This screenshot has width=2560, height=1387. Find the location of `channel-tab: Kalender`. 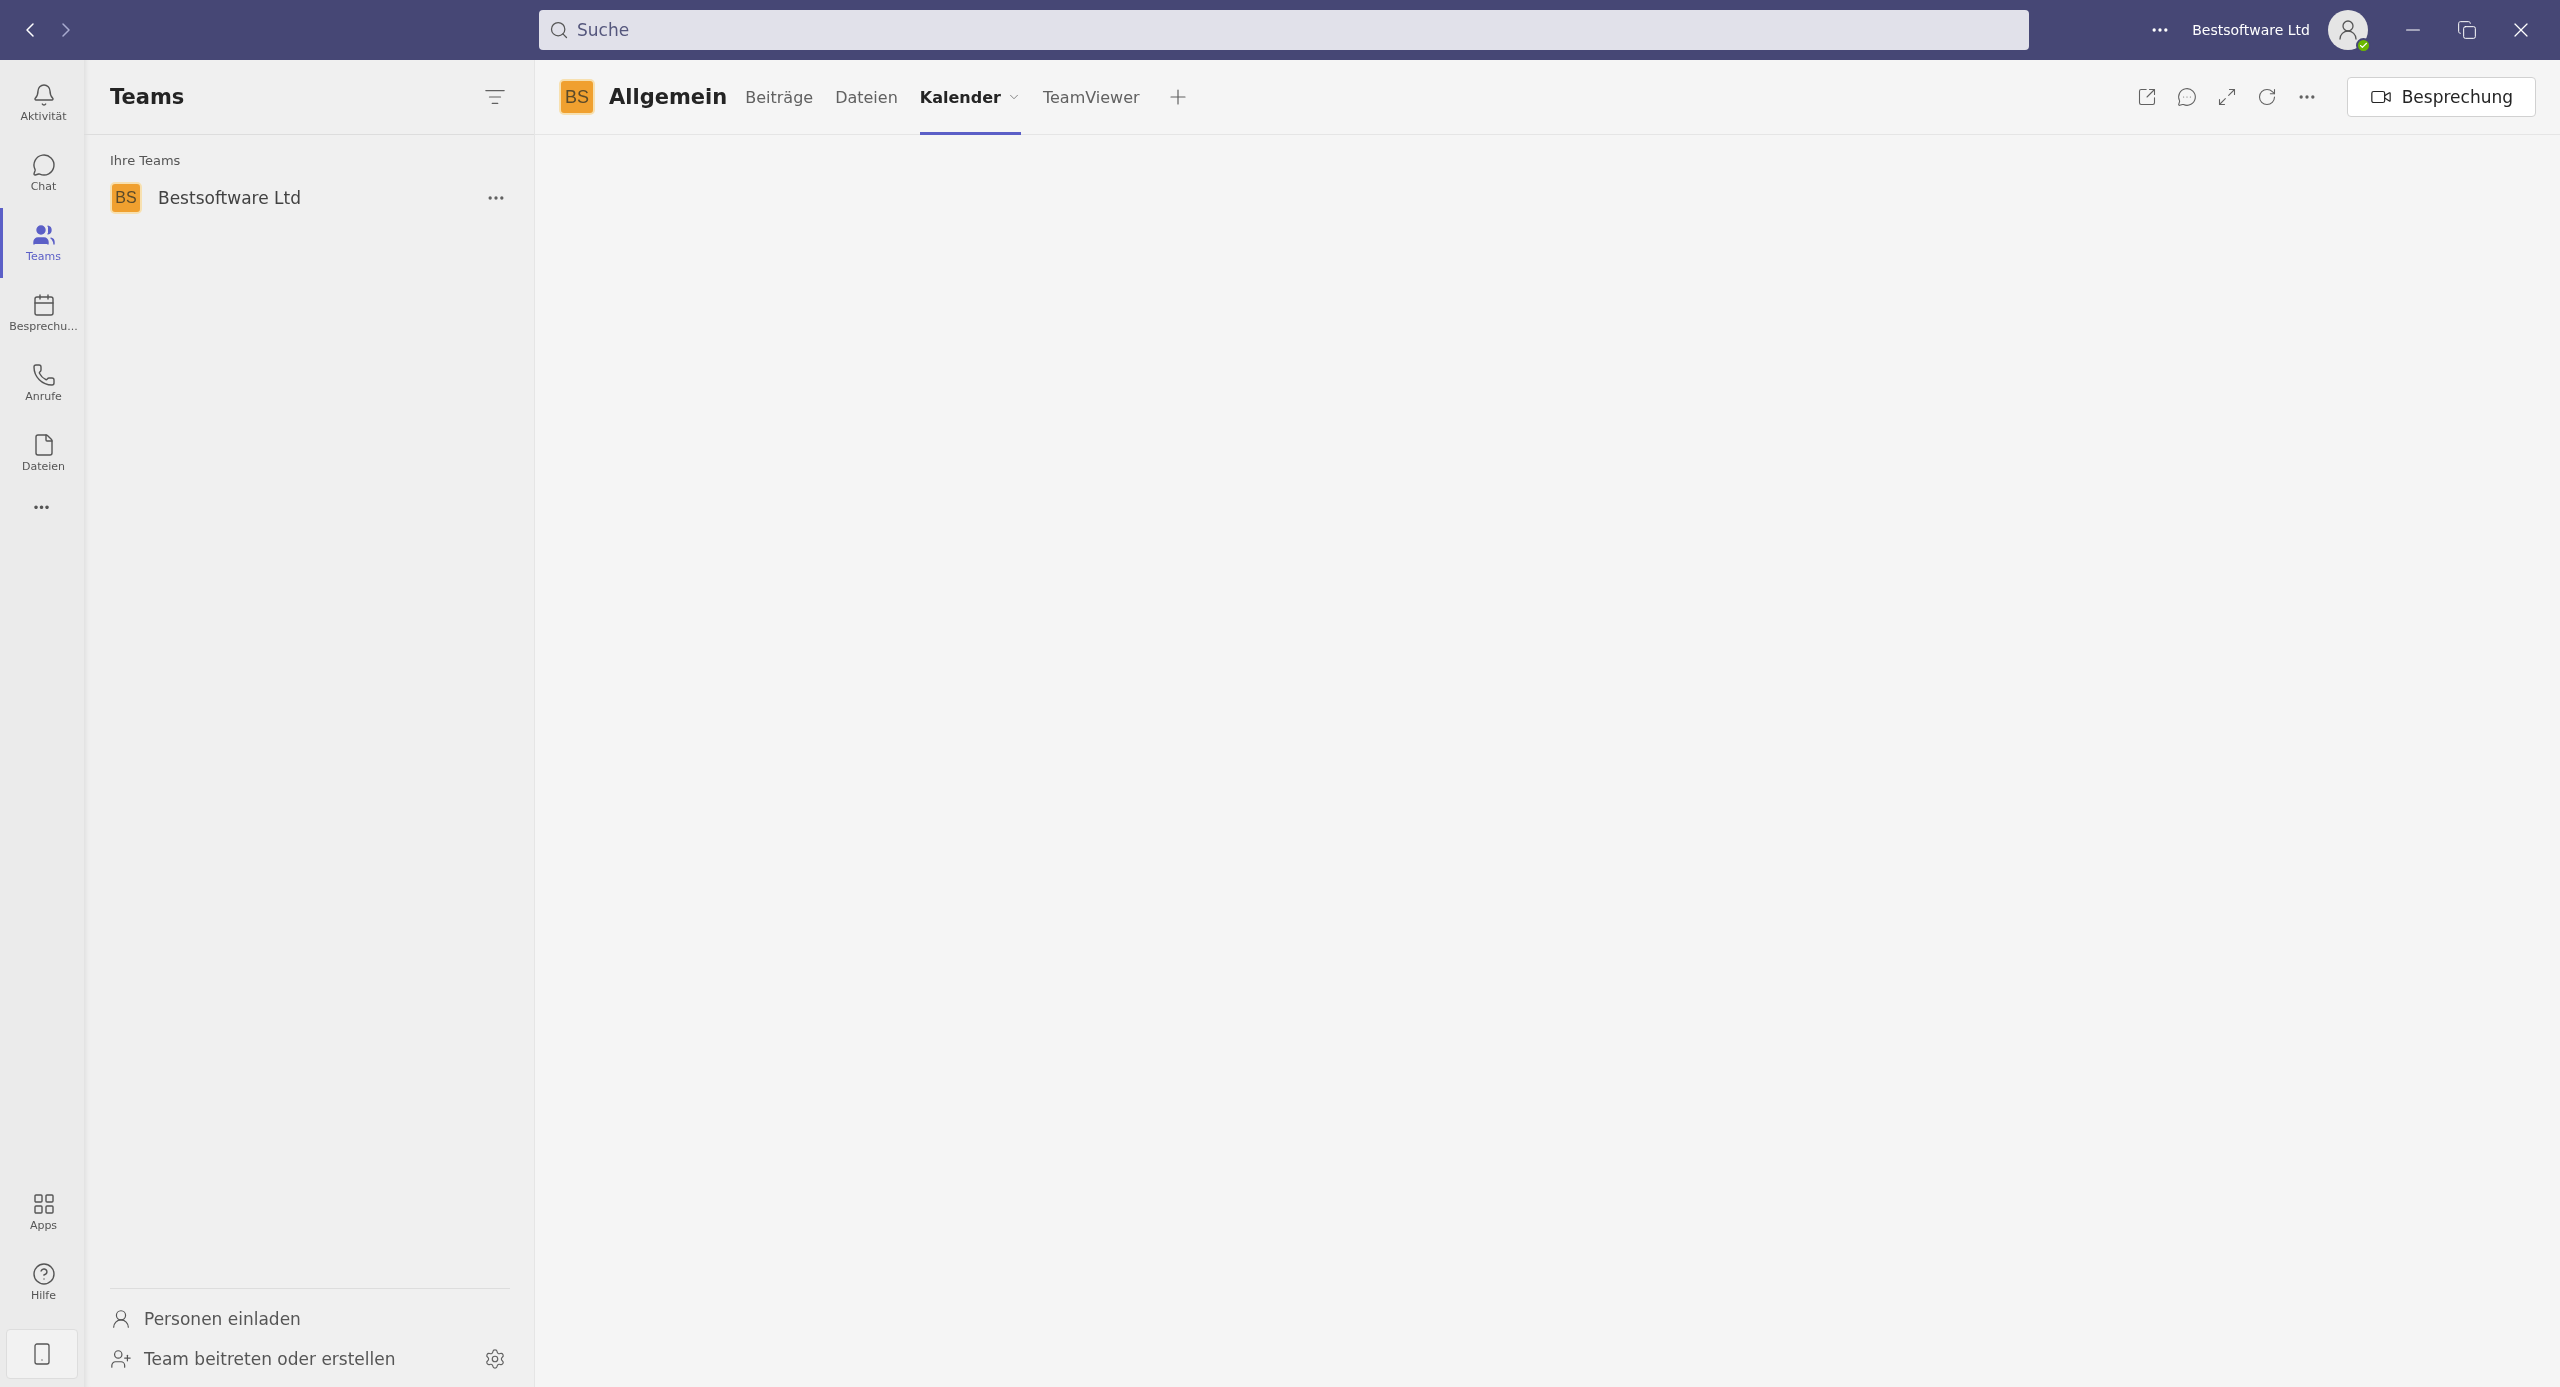

channel-tab: Kalender is located at coordinates (970, 97).